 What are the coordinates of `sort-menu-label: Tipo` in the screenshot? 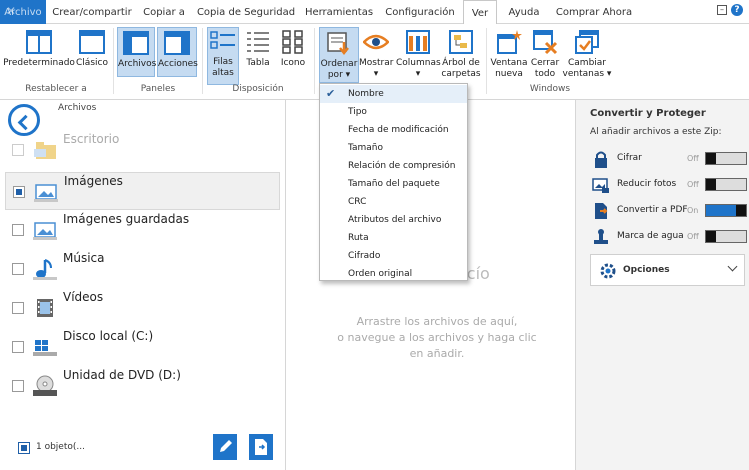 It's located at (357, 112).